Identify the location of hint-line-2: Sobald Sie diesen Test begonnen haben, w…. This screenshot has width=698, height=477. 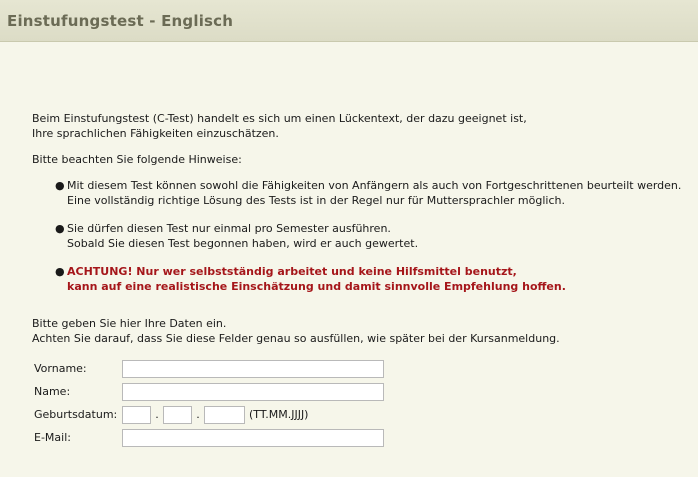
(243, 243).